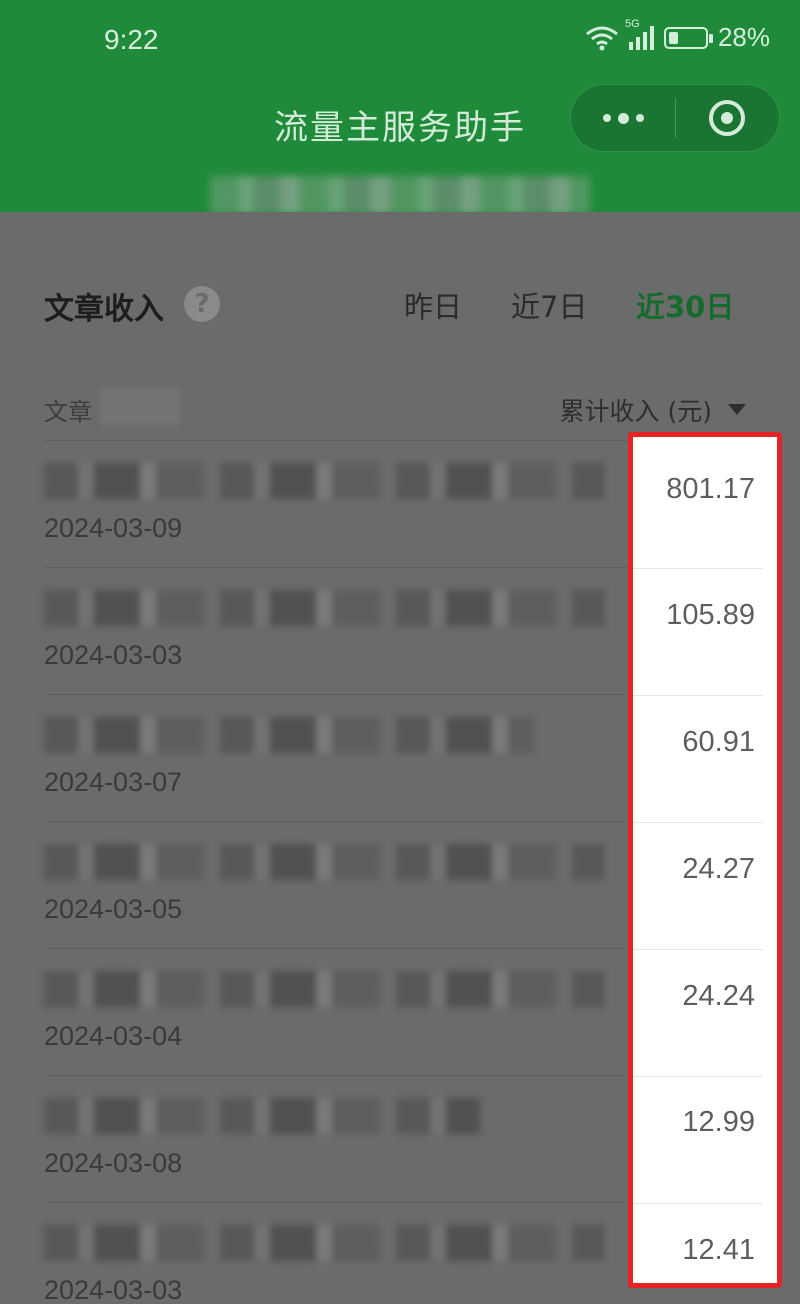 This screenshot has height=1304, width=800. I want to click on mini-program-capsule, so click(675, 118).